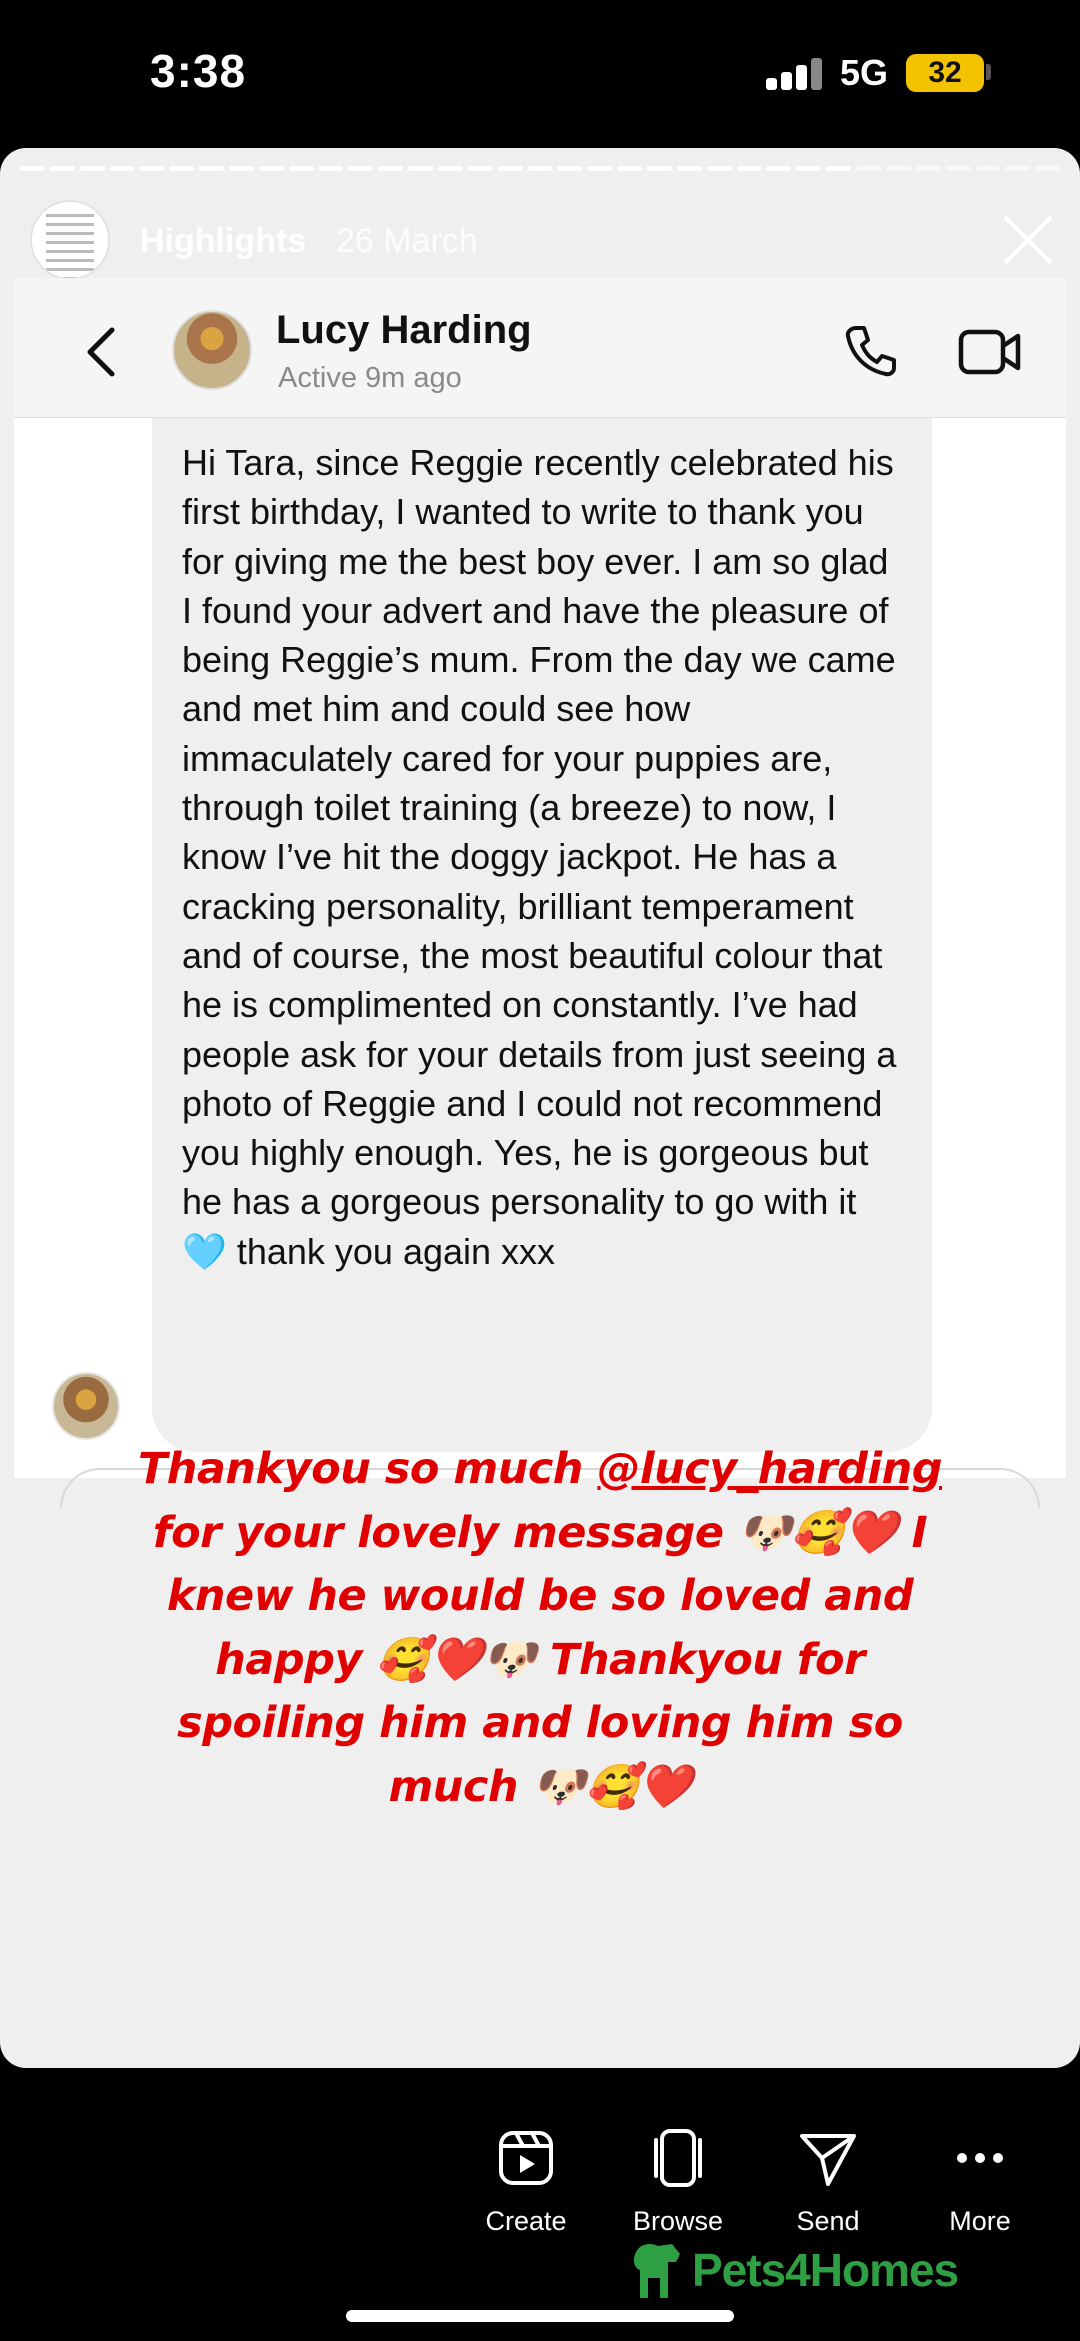  What do you see at coordinates (223, 241) in the screenshot?
I see `story-title: Highlights` at bounding box center [223, 241].